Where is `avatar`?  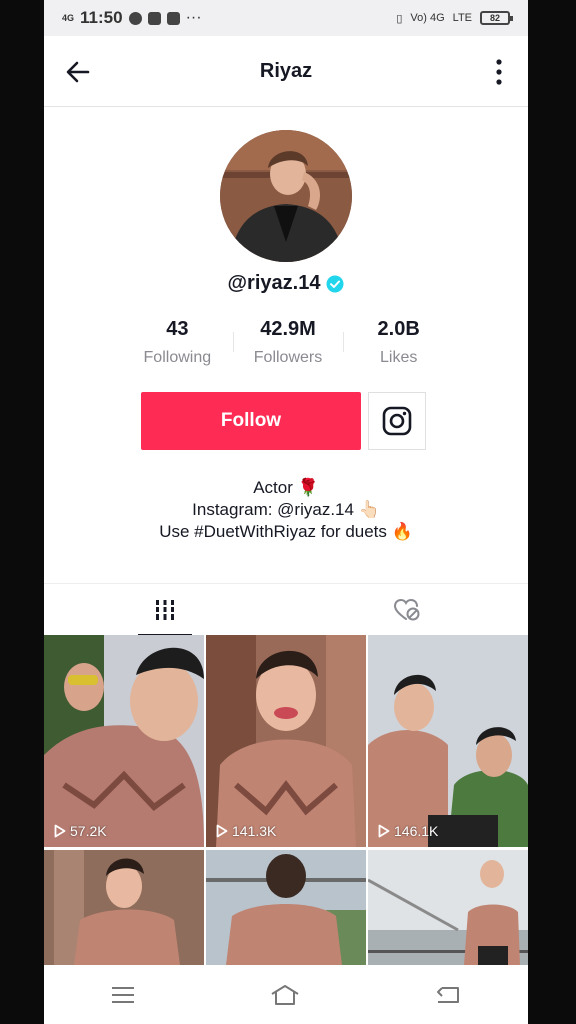 avatar is located at coordinates (286, 196).